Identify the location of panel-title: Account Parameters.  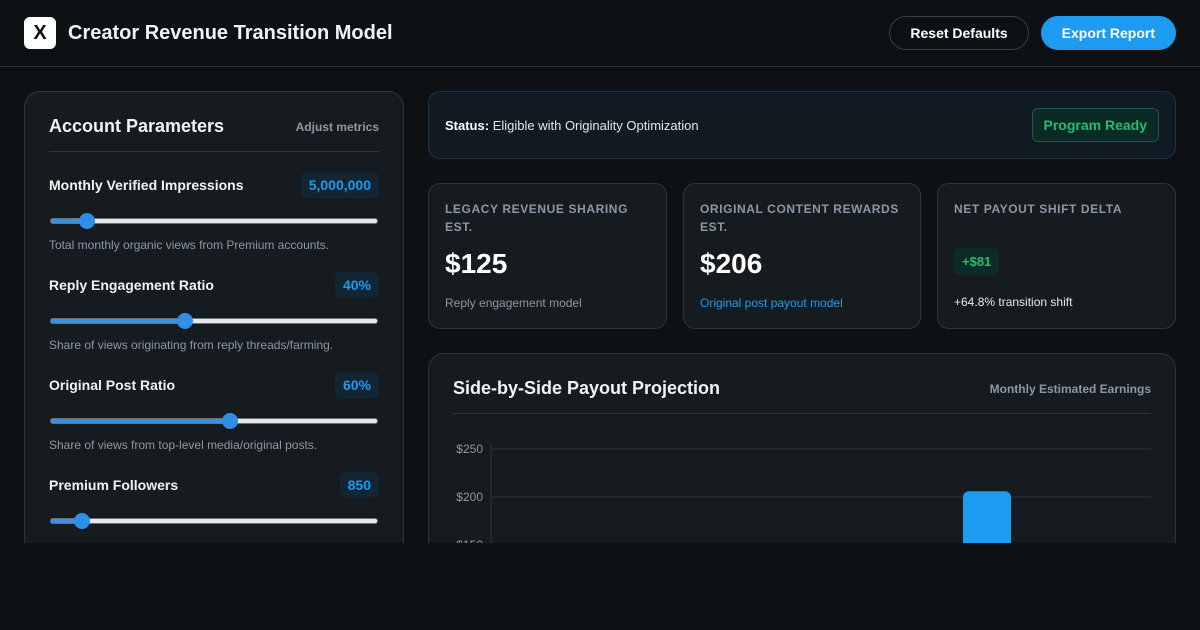
(137, 126).